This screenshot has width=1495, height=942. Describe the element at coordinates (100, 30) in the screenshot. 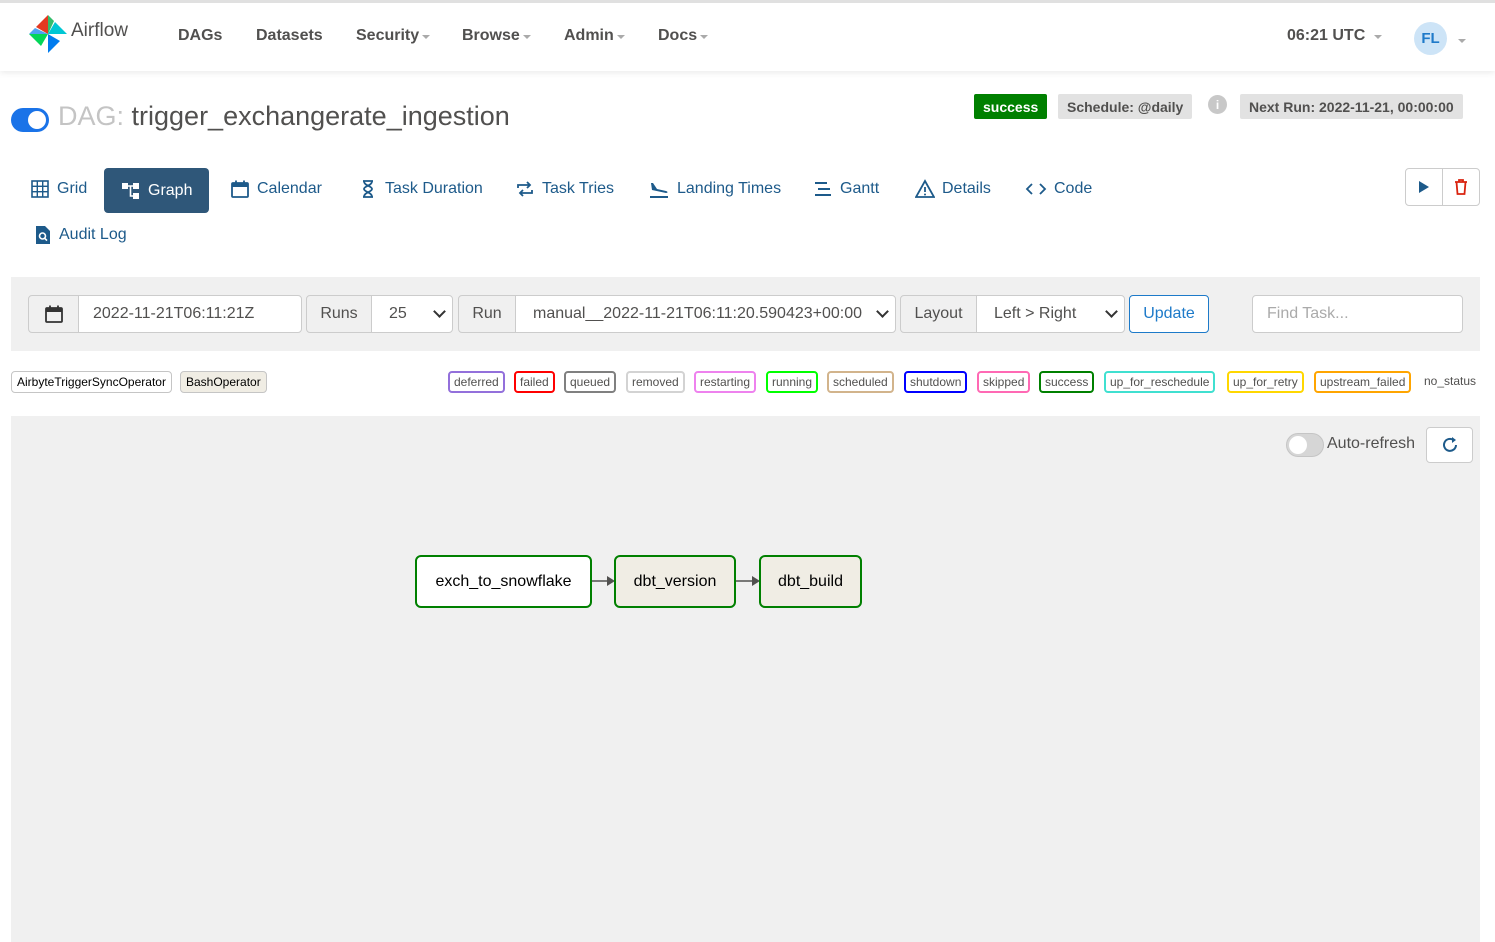

I see `brand-name: Airflow` at that location.